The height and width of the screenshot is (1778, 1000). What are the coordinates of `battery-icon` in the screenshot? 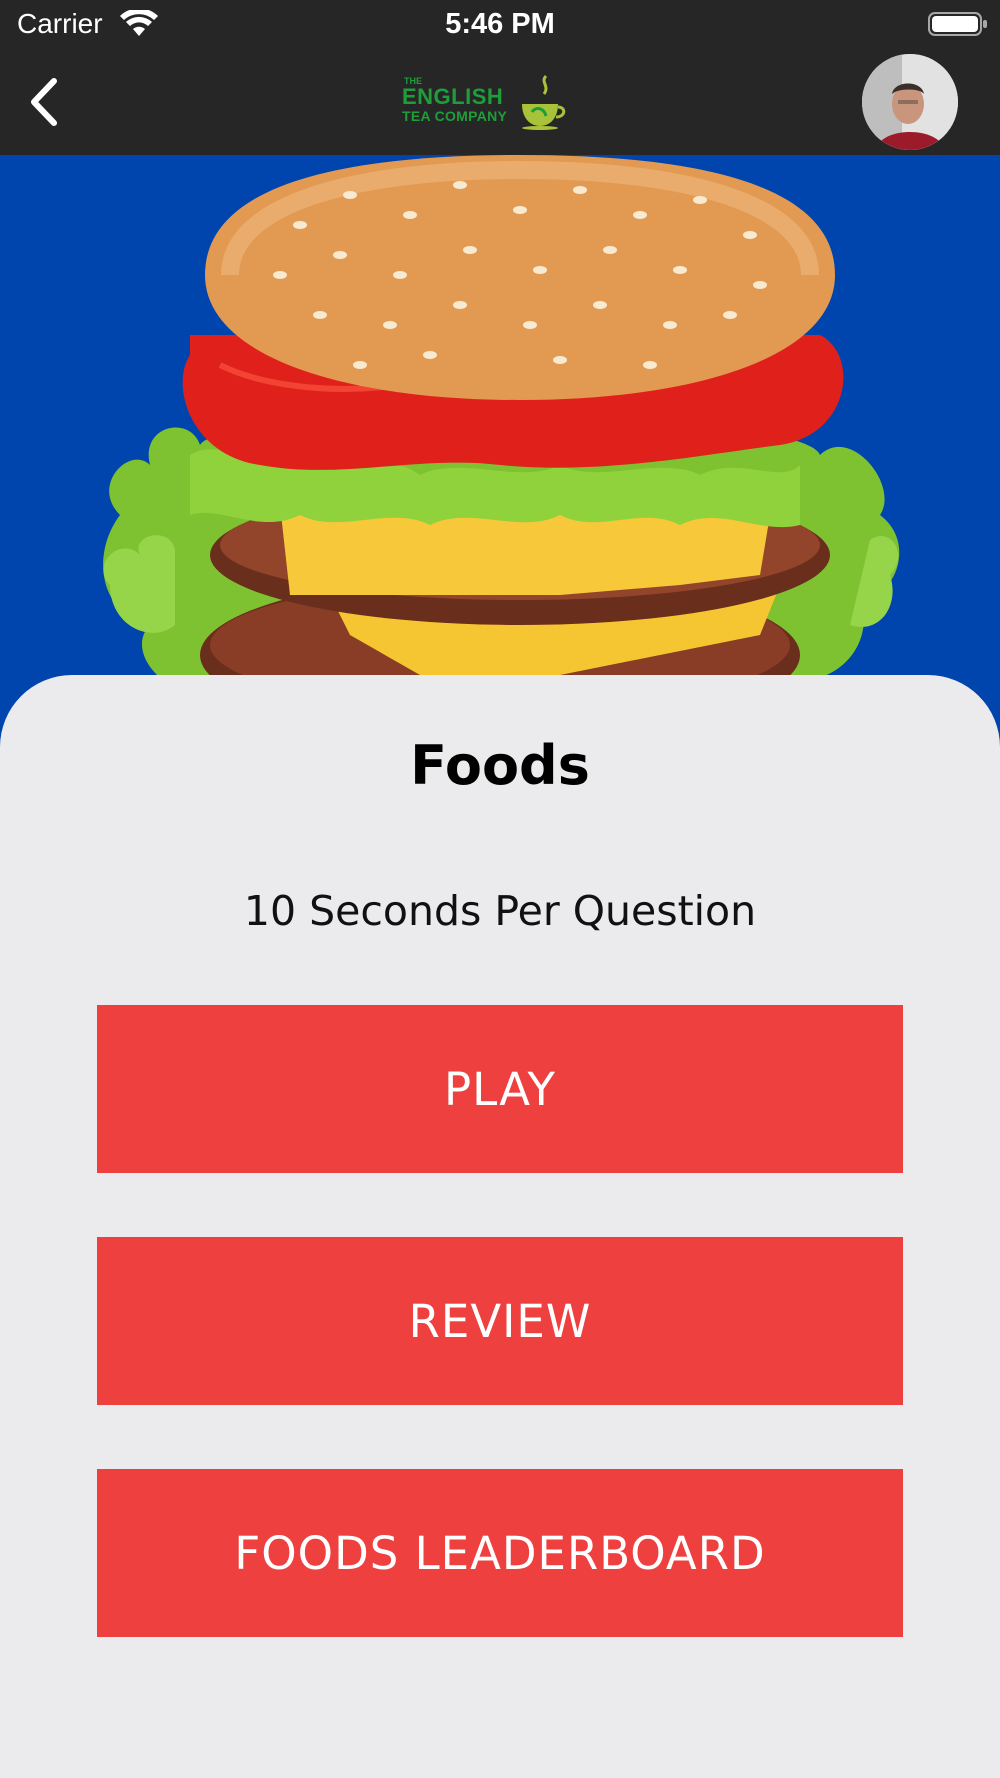 It's located at (957, 24).